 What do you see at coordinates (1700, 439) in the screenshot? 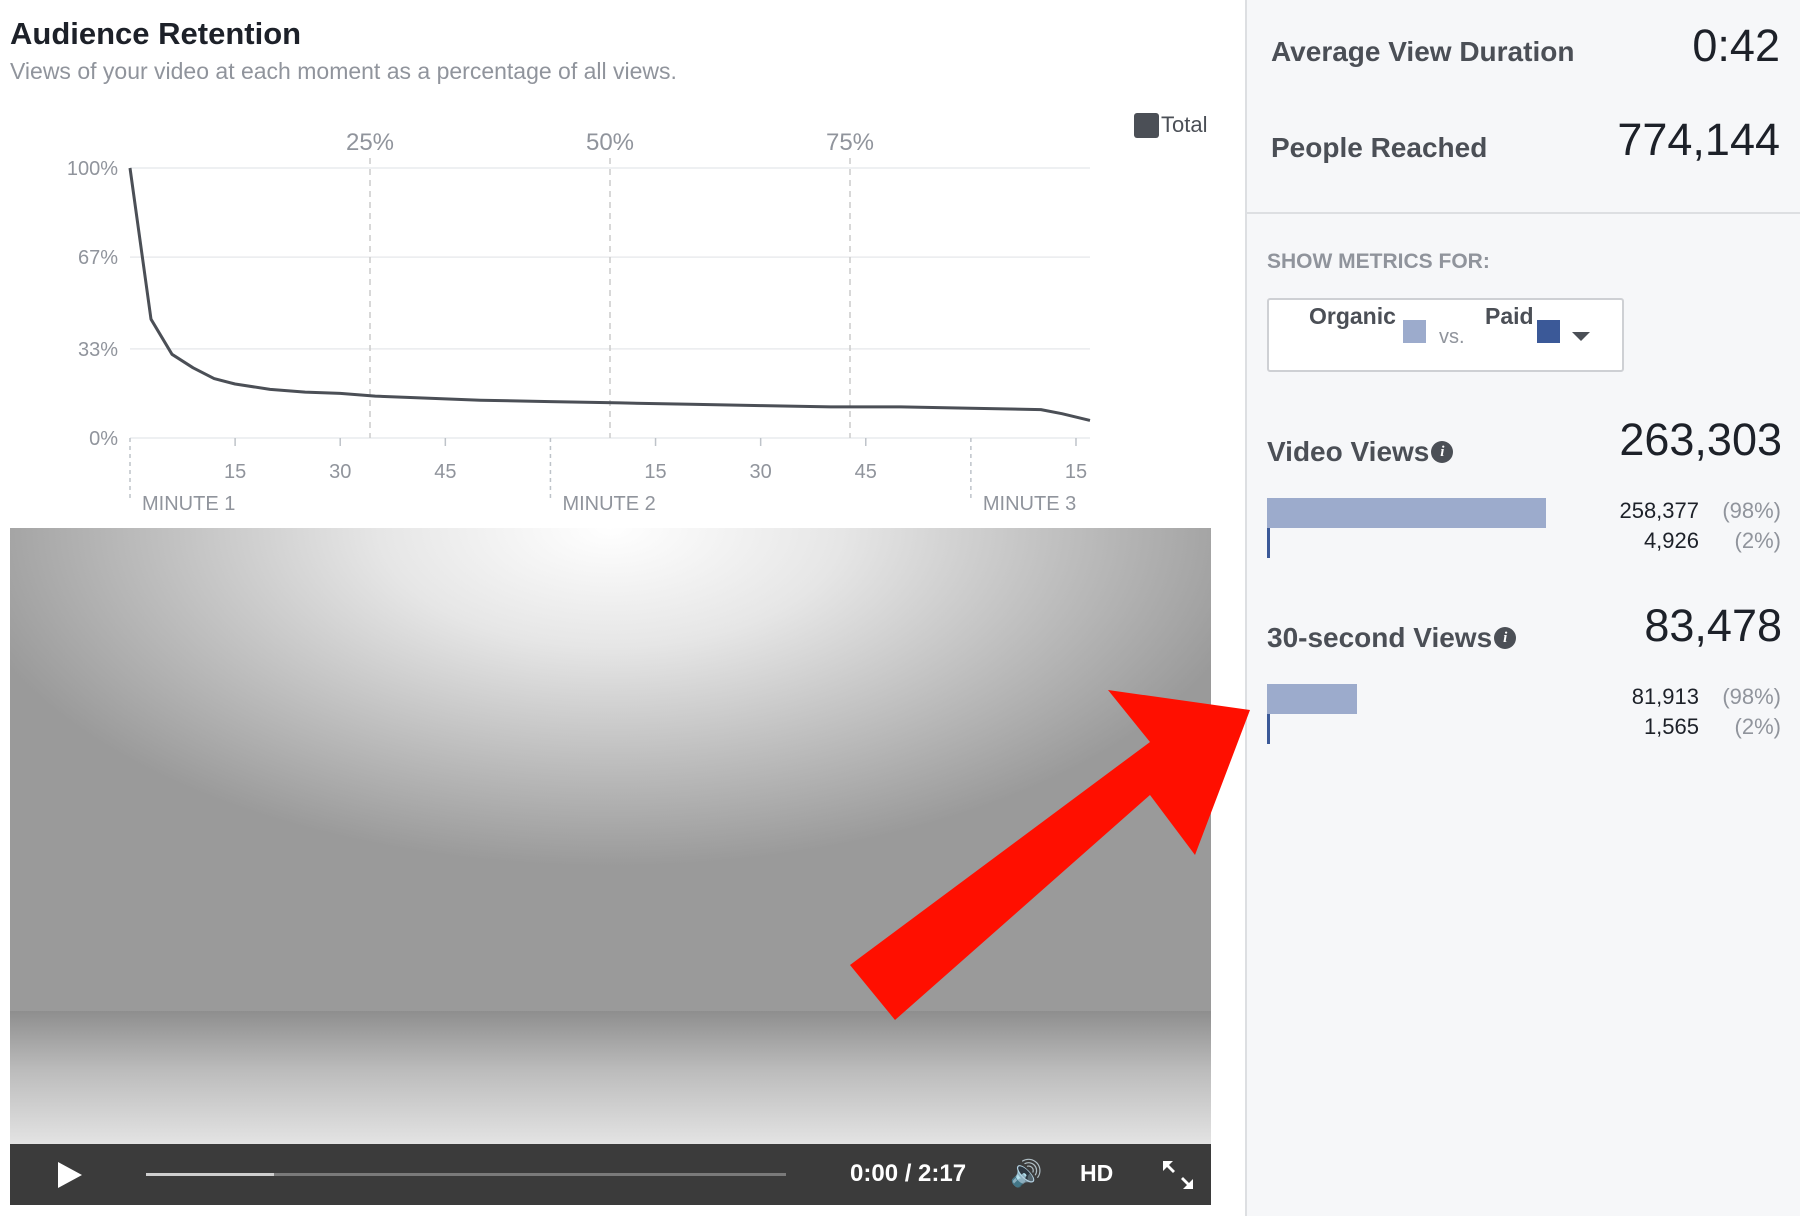
I see `video-views-total: 263,303` at bounding box center [1700, 439].